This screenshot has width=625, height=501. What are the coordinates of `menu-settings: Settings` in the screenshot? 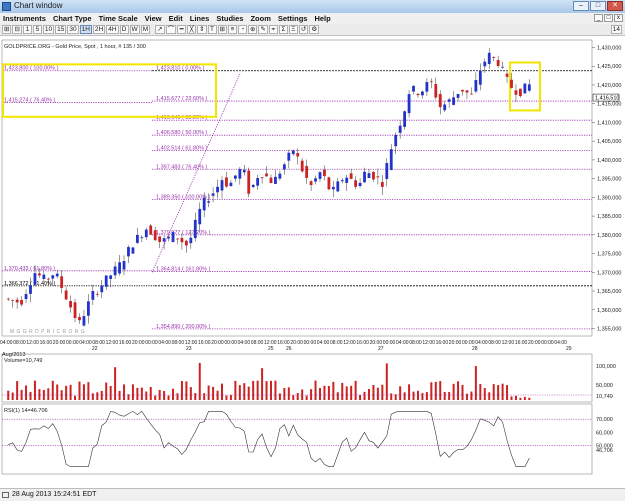 It's located at (293, 18).